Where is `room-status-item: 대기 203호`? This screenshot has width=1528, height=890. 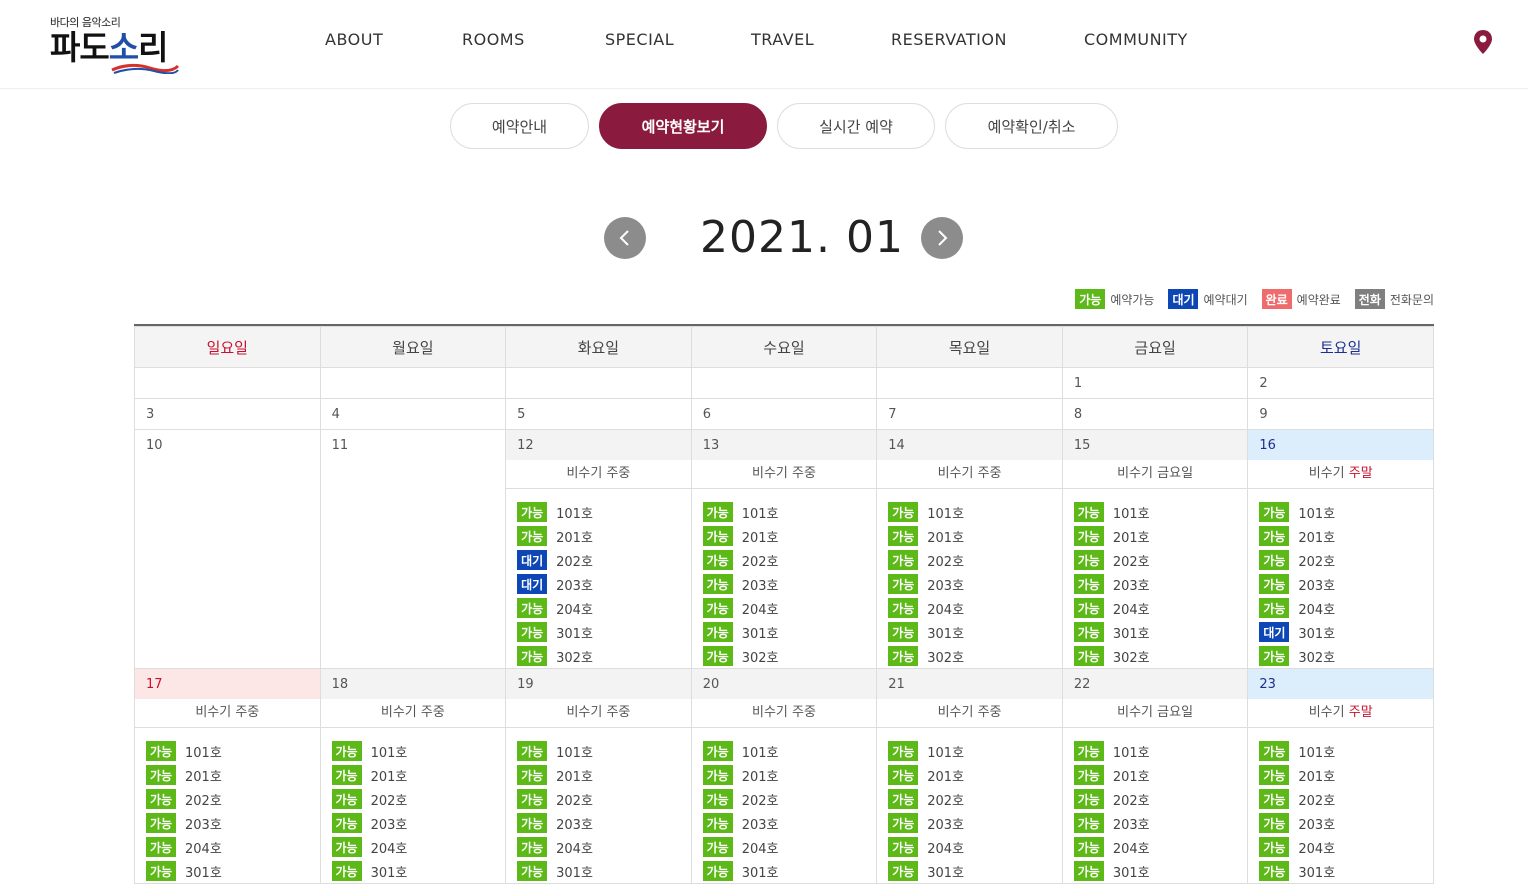 room-status-item: 대기 203호 is located at coordinates (604, 584).